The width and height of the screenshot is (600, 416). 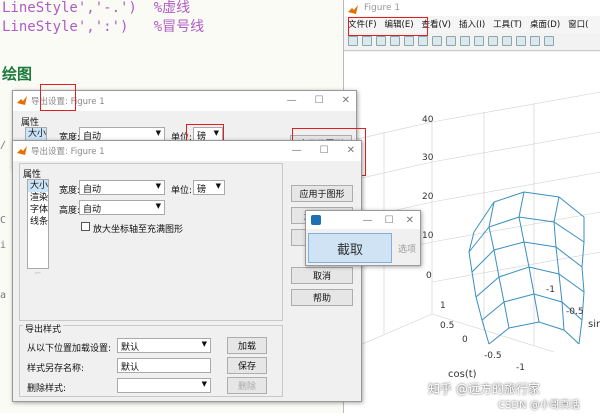 What do you see at coordinates (247, 345) in the screenshot?
I see `load-button: 加载` at bounding box center [247, 345].